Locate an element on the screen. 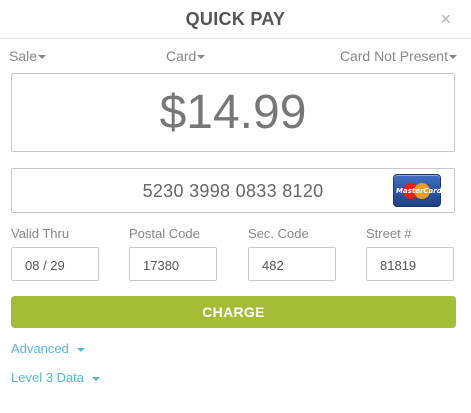 Image resolution: width=471 pixels, height=413 pixels. security-code-label: Sec. Code is located at coordinates (278, 233).